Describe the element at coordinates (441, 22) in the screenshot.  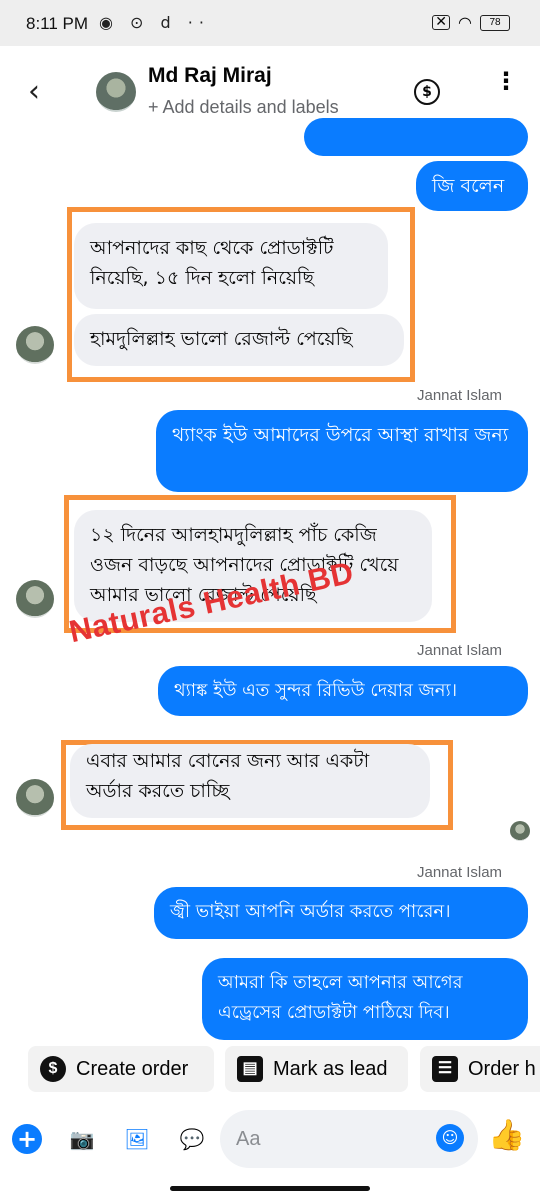
I see `signal-off-icon: ✕` at that location.